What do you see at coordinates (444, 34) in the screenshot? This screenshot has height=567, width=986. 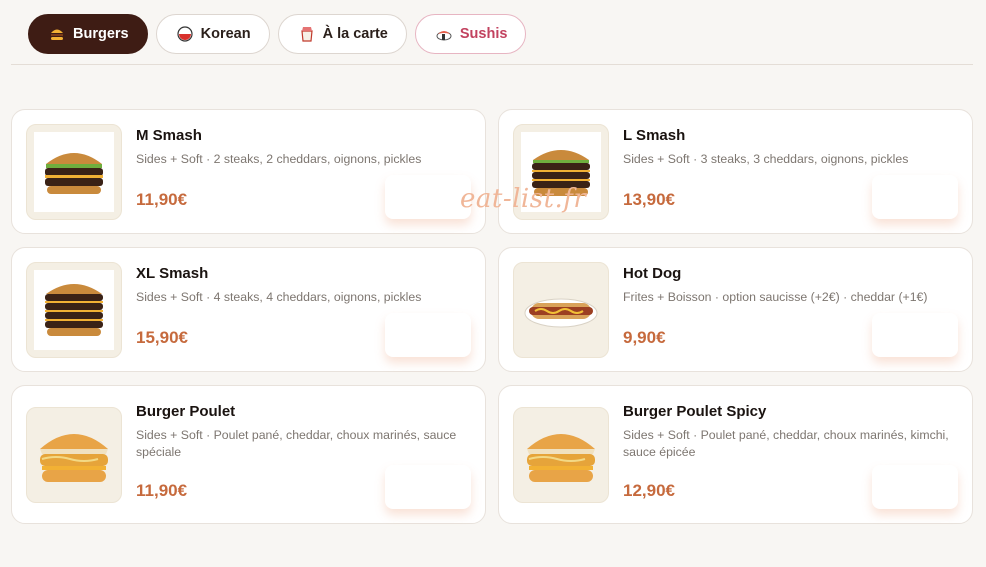 I see `sushi-icon` at bounding box center [444, 34].